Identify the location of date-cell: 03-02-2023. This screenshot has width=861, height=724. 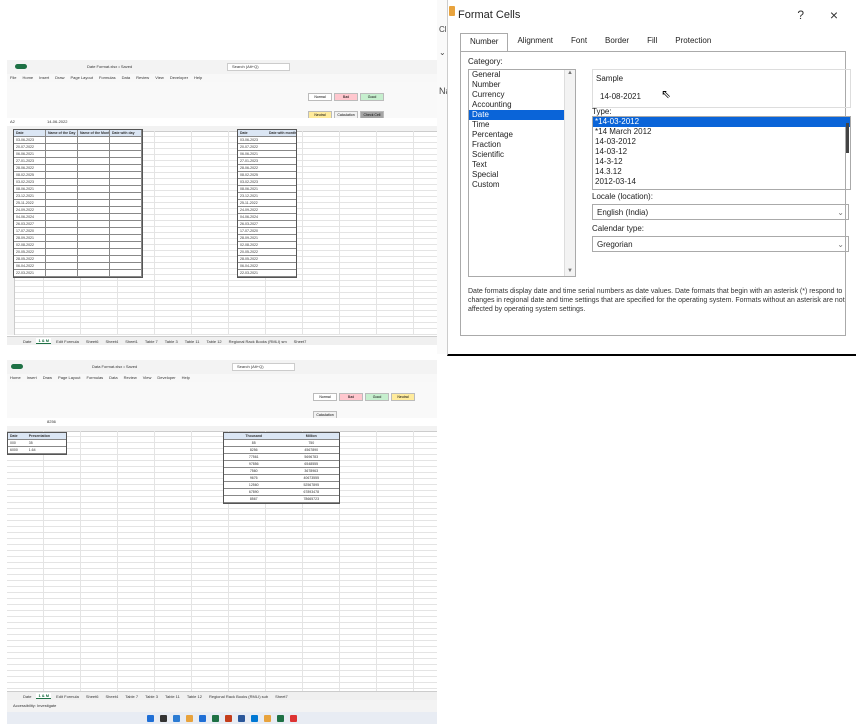
(30, 182).